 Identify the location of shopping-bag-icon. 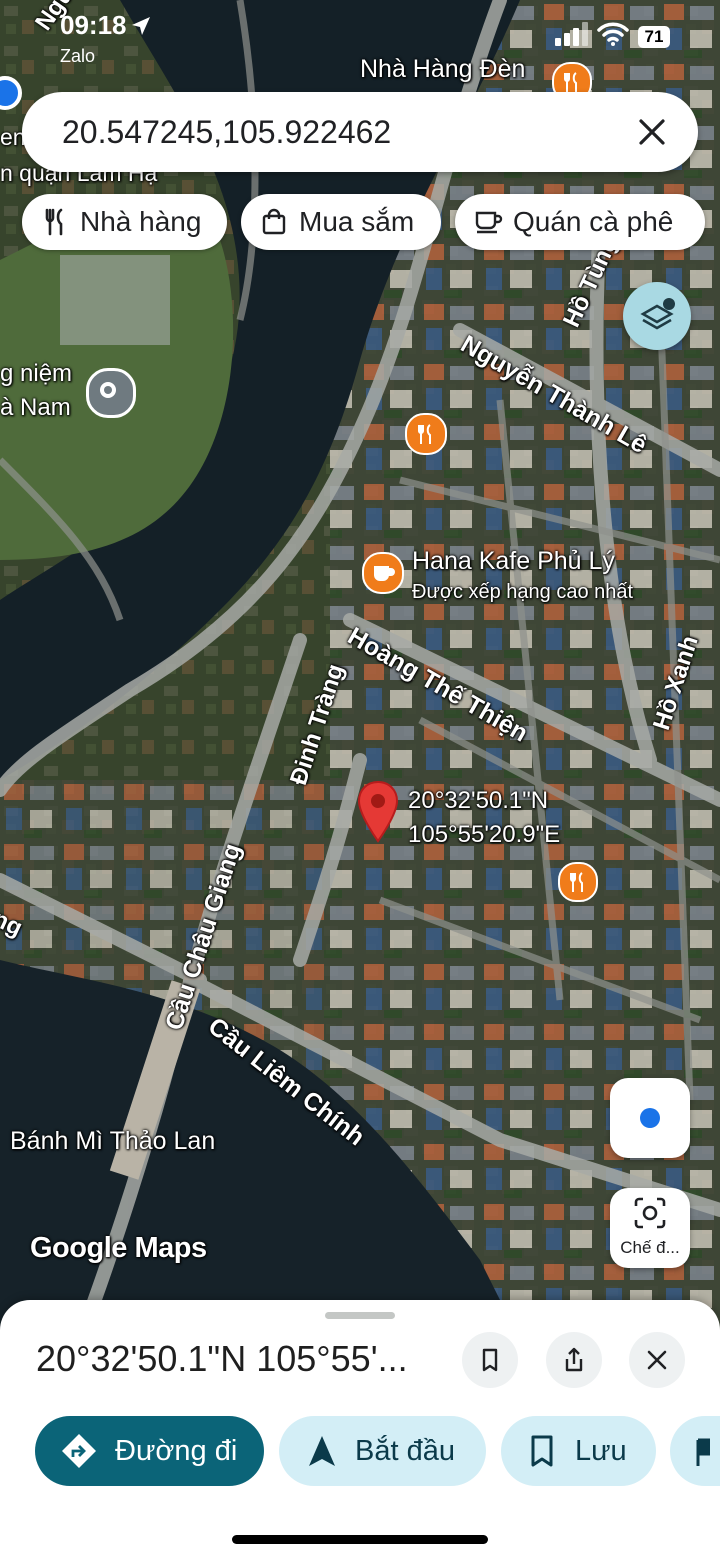
(274, 221).